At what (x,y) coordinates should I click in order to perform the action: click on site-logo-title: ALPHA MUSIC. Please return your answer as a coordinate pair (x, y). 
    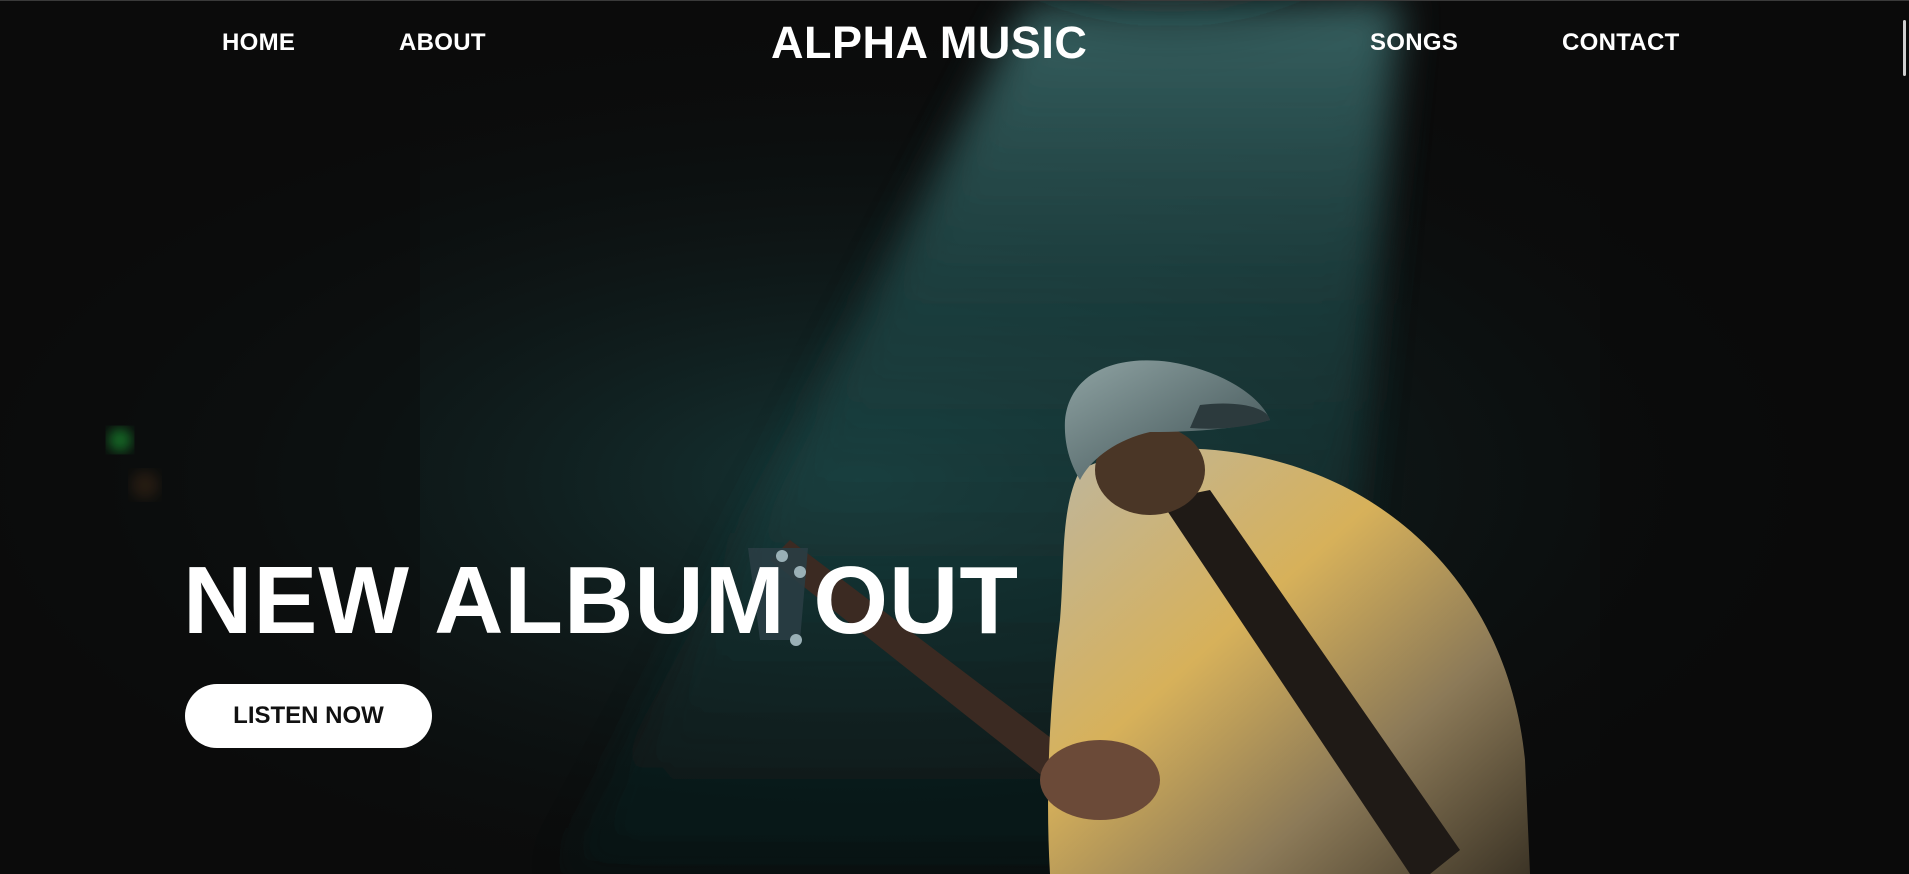
    Looking at the image, I should click on (929, 43).